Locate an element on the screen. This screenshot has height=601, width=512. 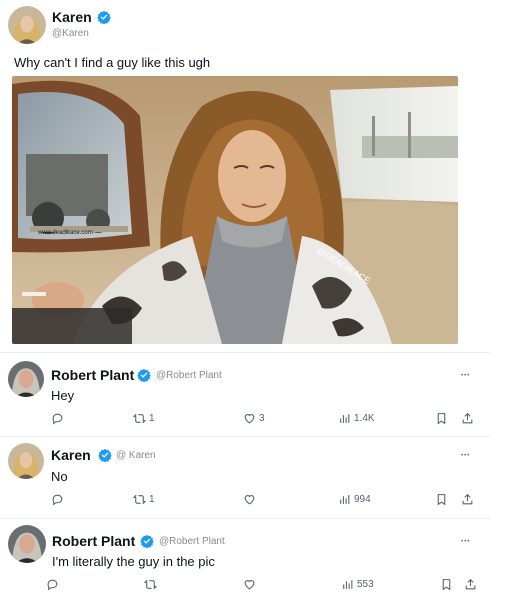
tweet-text: Why can't I find a guy like this ugh is located at coordinates (112, 62).